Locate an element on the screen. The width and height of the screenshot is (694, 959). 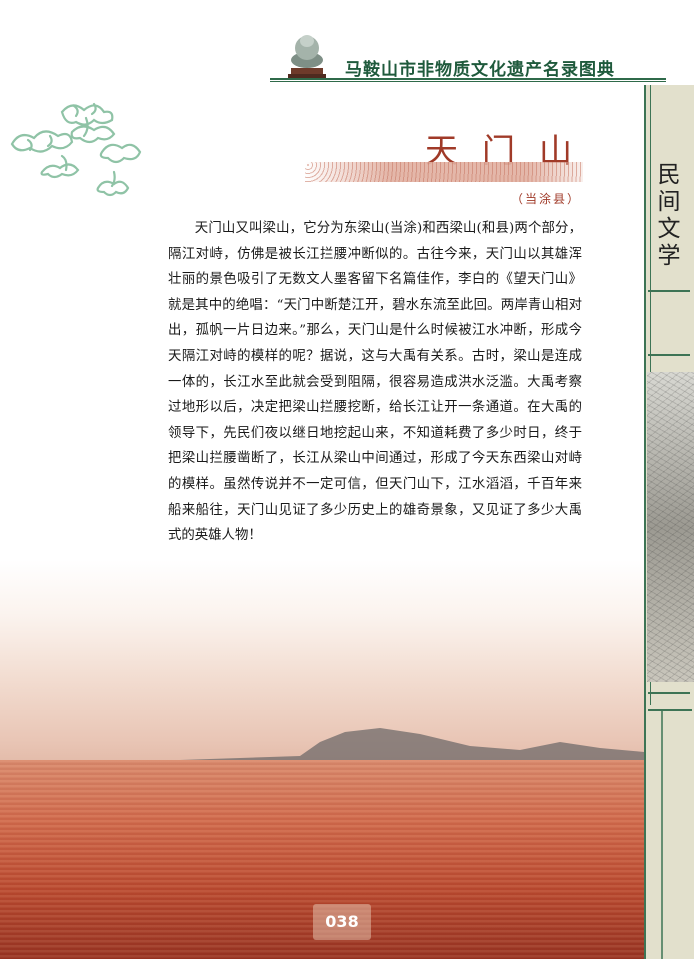
auspicious-cloud-ornament-icon is located at coordinates (76, 149).